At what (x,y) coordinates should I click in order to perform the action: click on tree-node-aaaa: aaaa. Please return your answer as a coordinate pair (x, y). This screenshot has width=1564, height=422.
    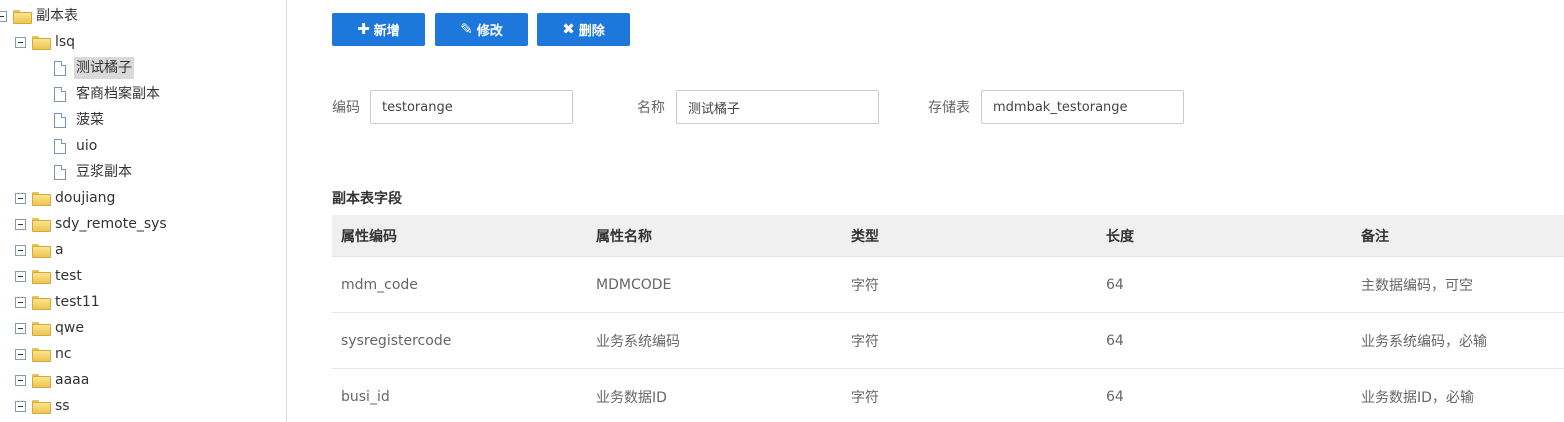
    Looking at the image, I should click on (53, 380).